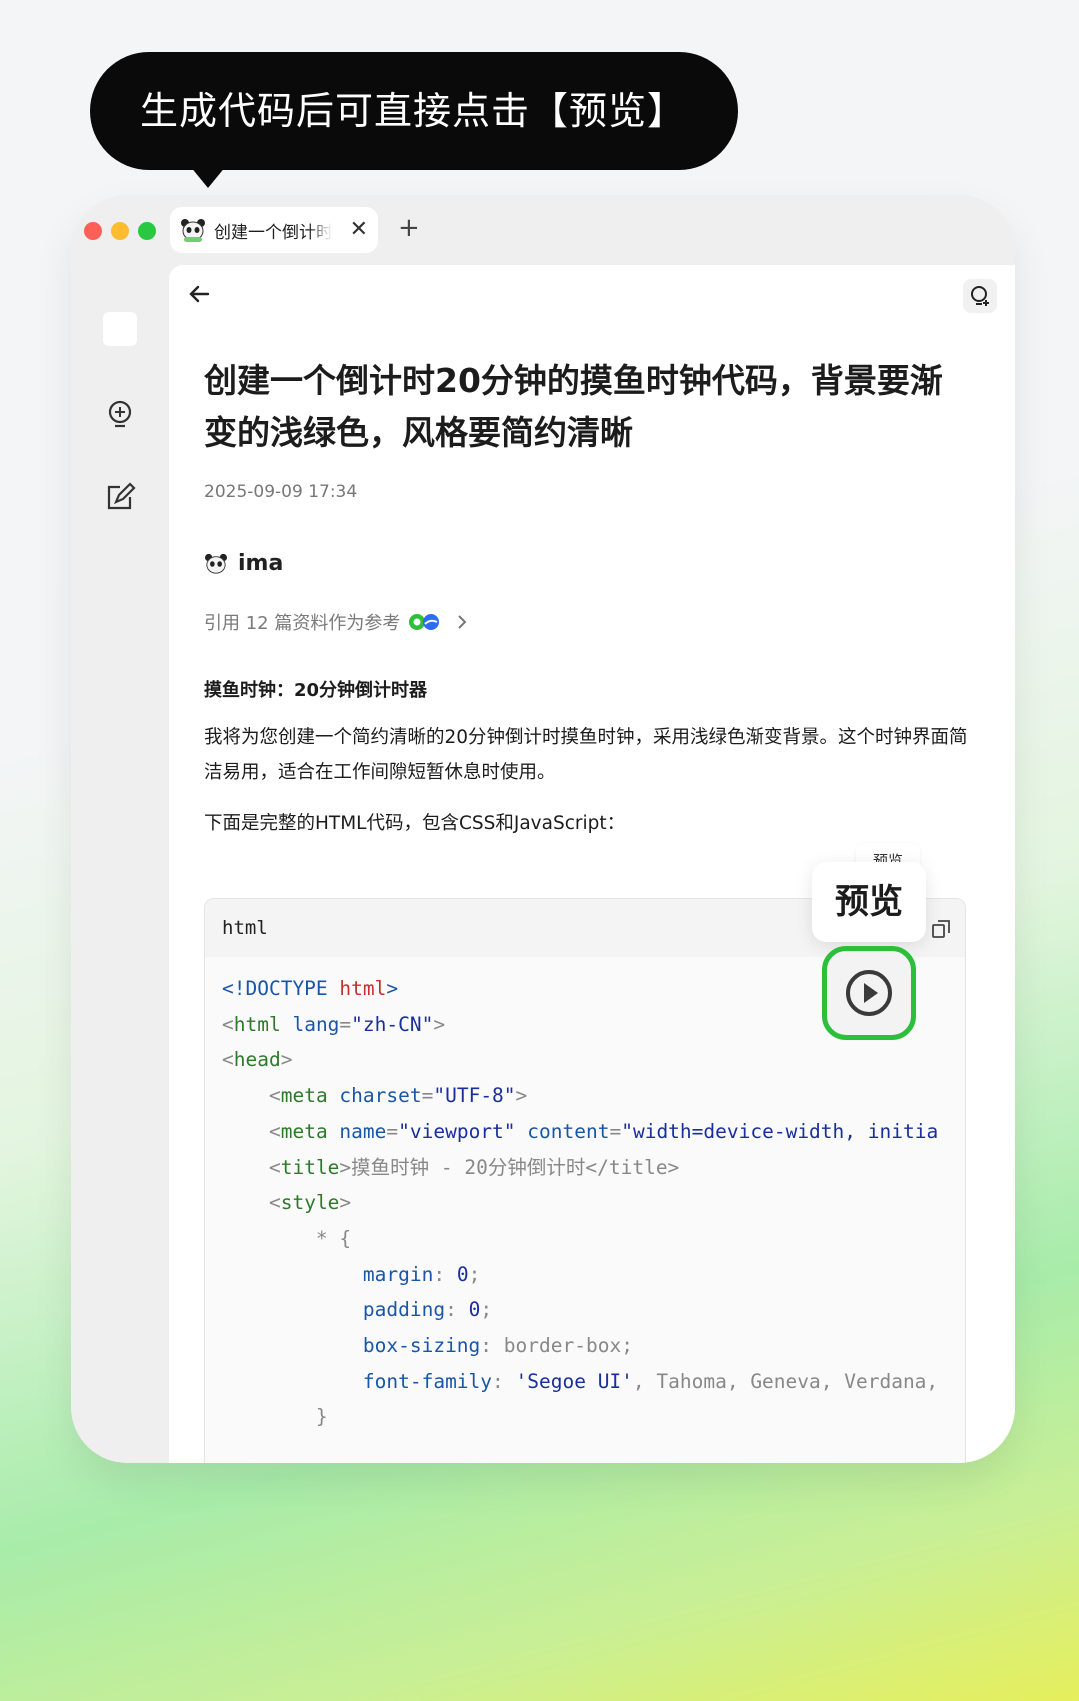  What do you see at coordinates (941, 929) in the screenshot?
I see `copy-icon` at bounding box center [941, 929].